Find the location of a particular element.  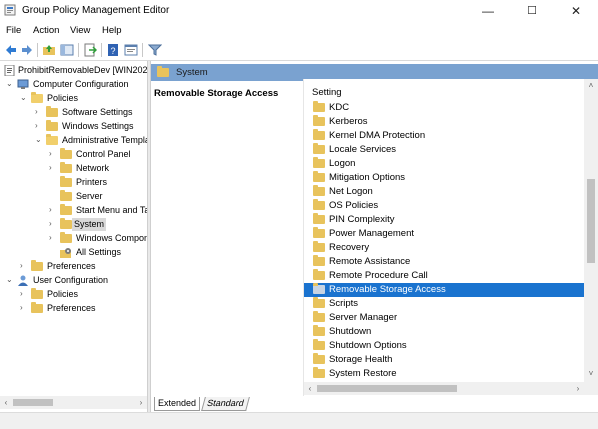

computer-icon is located at coordinates (23, 84).